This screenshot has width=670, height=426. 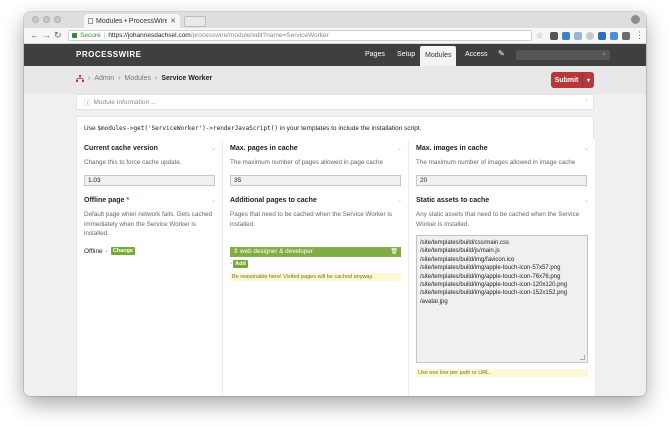 I want to click on breadcrumb-modules: Modules, so click(x=138, y=78).